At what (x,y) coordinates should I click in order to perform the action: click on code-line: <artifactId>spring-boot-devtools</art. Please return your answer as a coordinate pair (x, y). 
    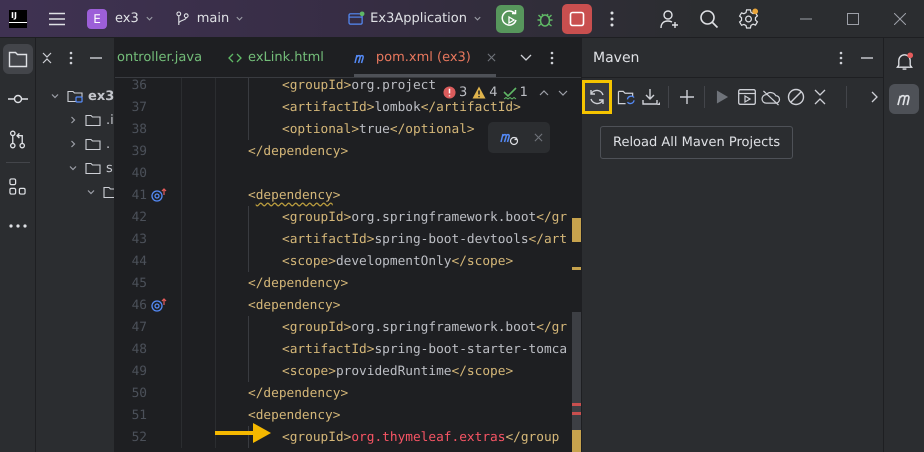
    Looking at the image, I should click on (425, 239).